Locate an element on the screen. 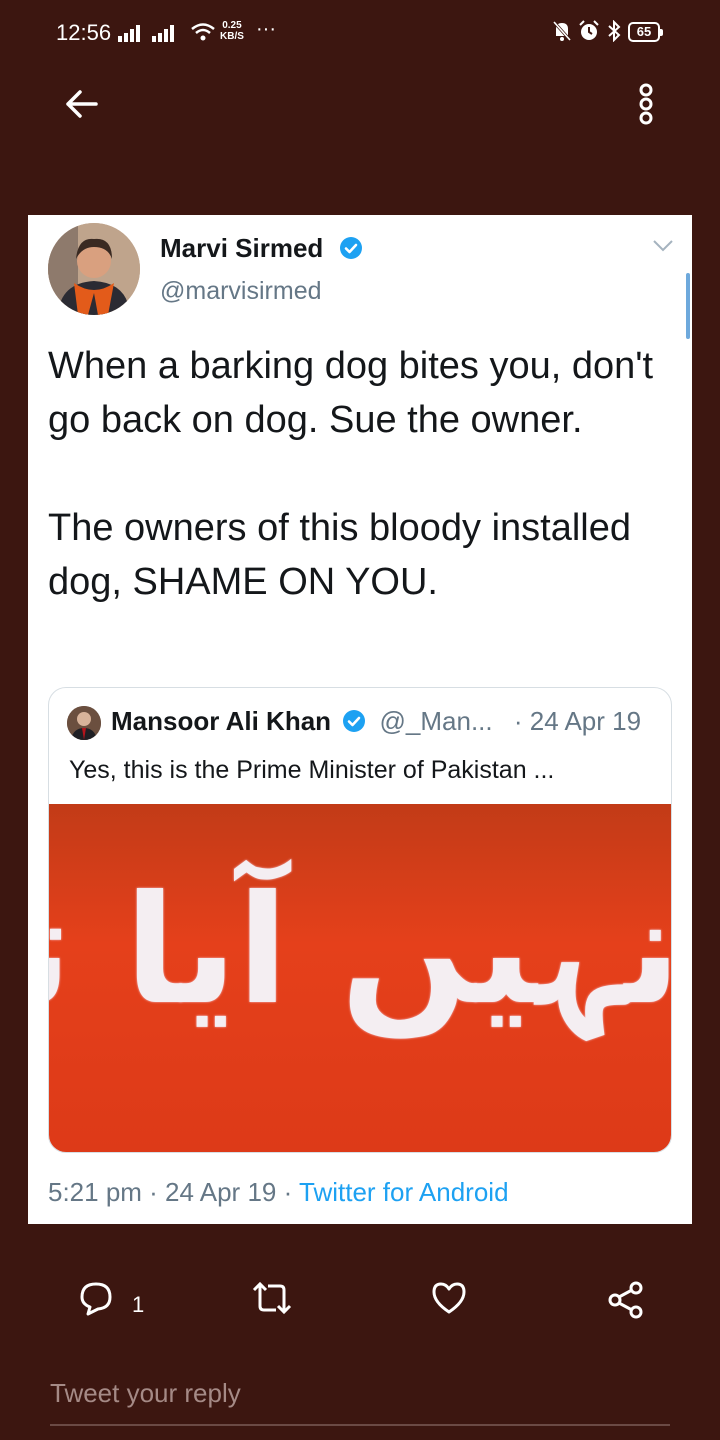 The height and width of the screenshot is (1440, 720). status-overflow: ··· is located at coordinates (266, 29).